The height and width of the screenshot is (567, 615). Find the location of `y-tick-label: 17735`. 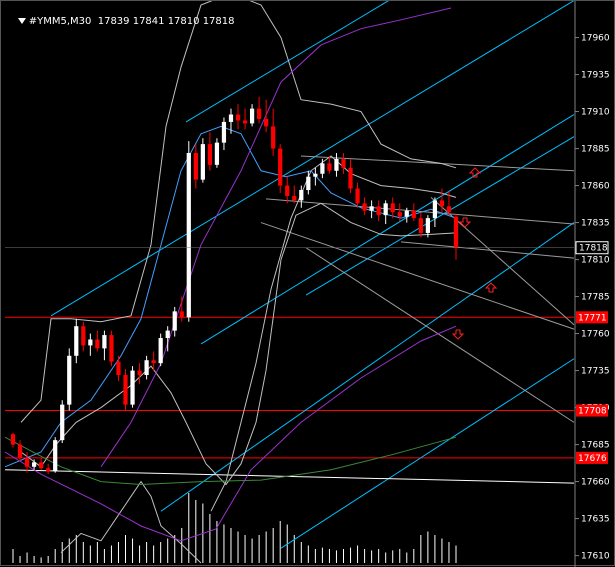

y-tick-label: 17735 is located at coordinates (595, 372).